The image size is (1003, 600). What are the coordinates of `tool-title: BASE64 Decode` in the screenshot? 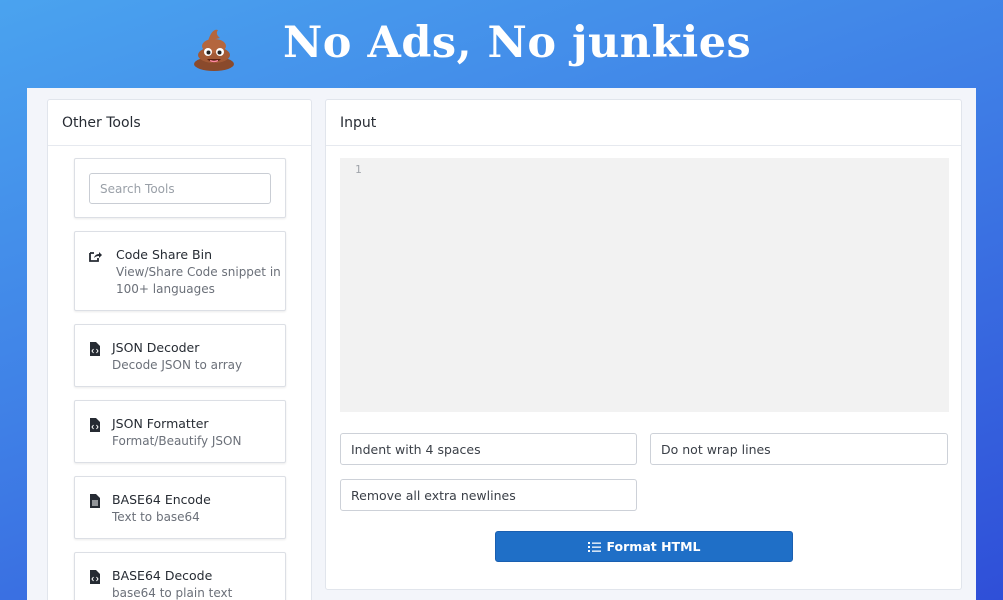 It's located at (162, 575).